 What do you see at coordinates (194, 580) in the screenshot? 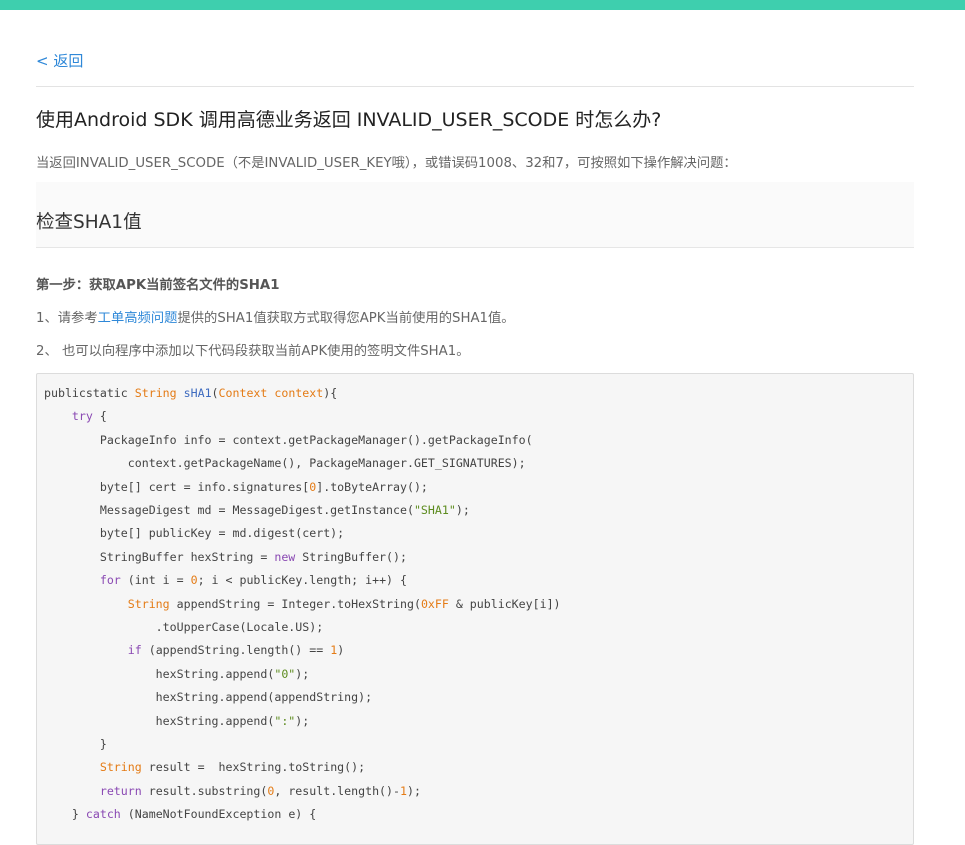
I see `code-token: 0` at bounding box center [194, 580].